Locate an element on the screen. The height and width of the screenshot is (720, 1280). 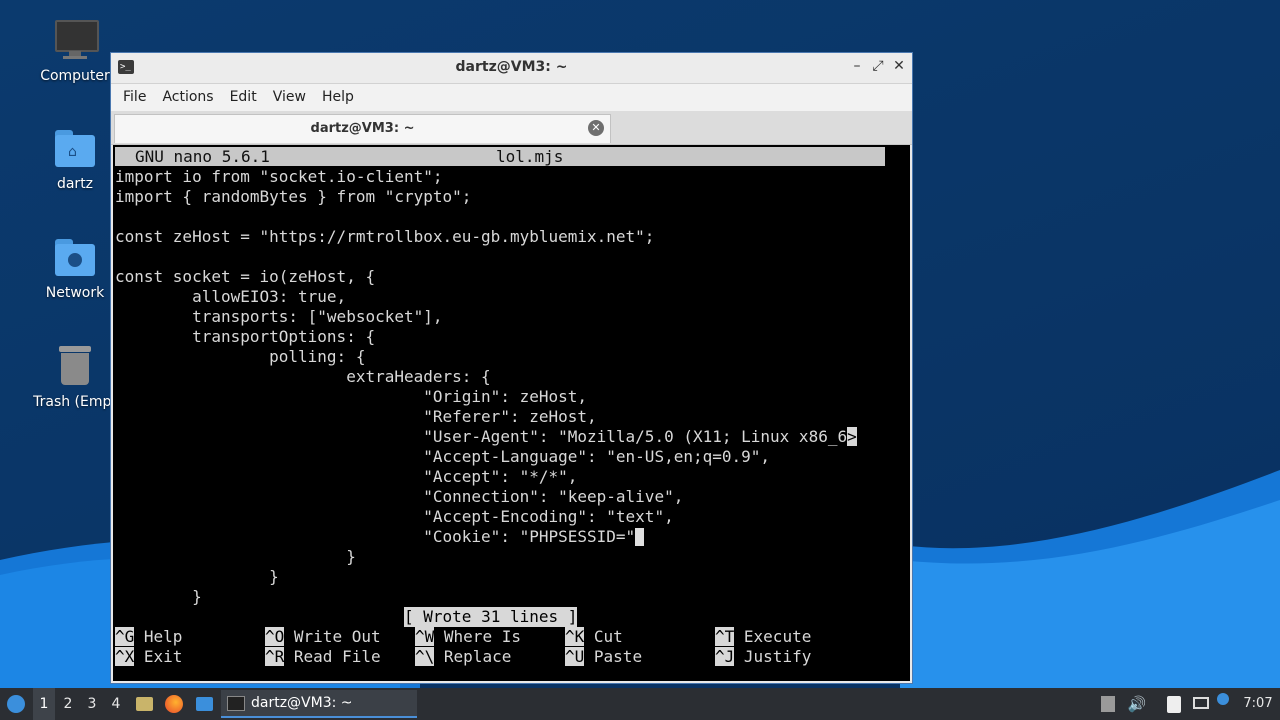
code-line: import io from "socket.io-client"; is located at coordinates (279, 176).